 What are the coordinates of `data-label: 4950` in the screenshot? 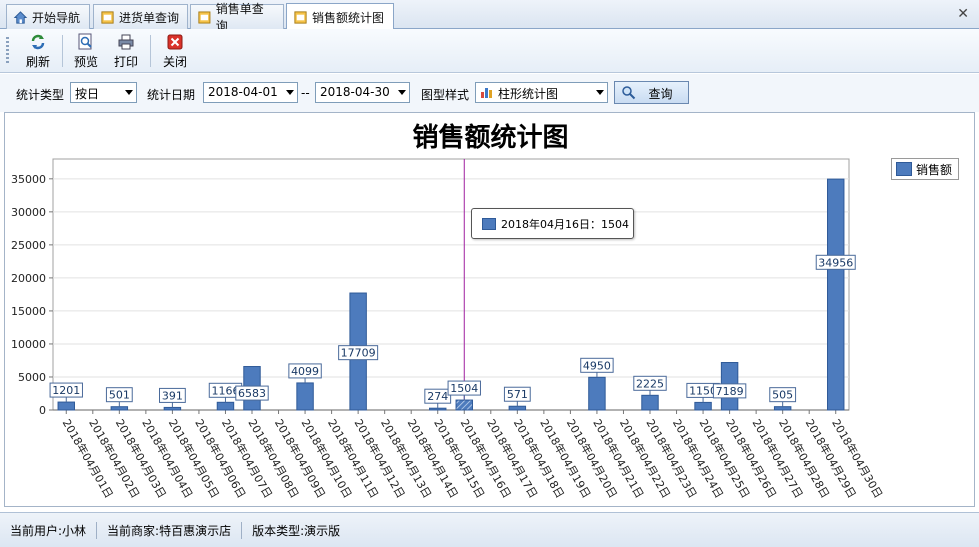 It's located at (597, 365).